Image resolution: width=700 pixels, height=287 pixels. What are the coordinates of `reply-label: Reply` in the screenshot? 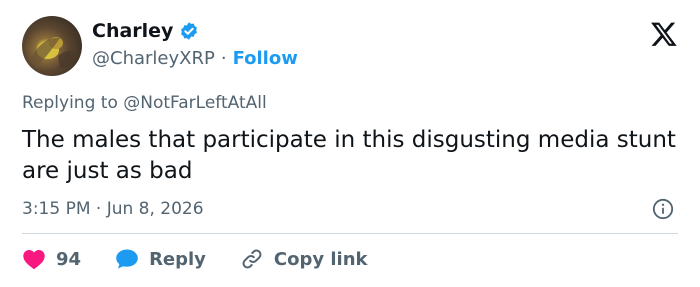 It's located at (177, 259).